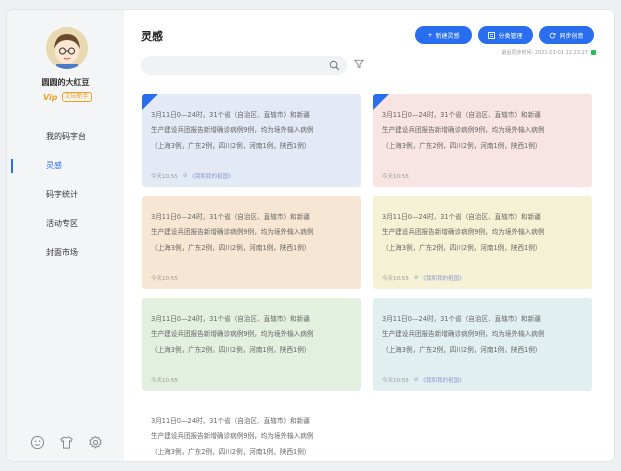  What do you see at coordinates (430, 35) in the screenshot?
I see `plus-icon: +` at bounding box center [430, 35].